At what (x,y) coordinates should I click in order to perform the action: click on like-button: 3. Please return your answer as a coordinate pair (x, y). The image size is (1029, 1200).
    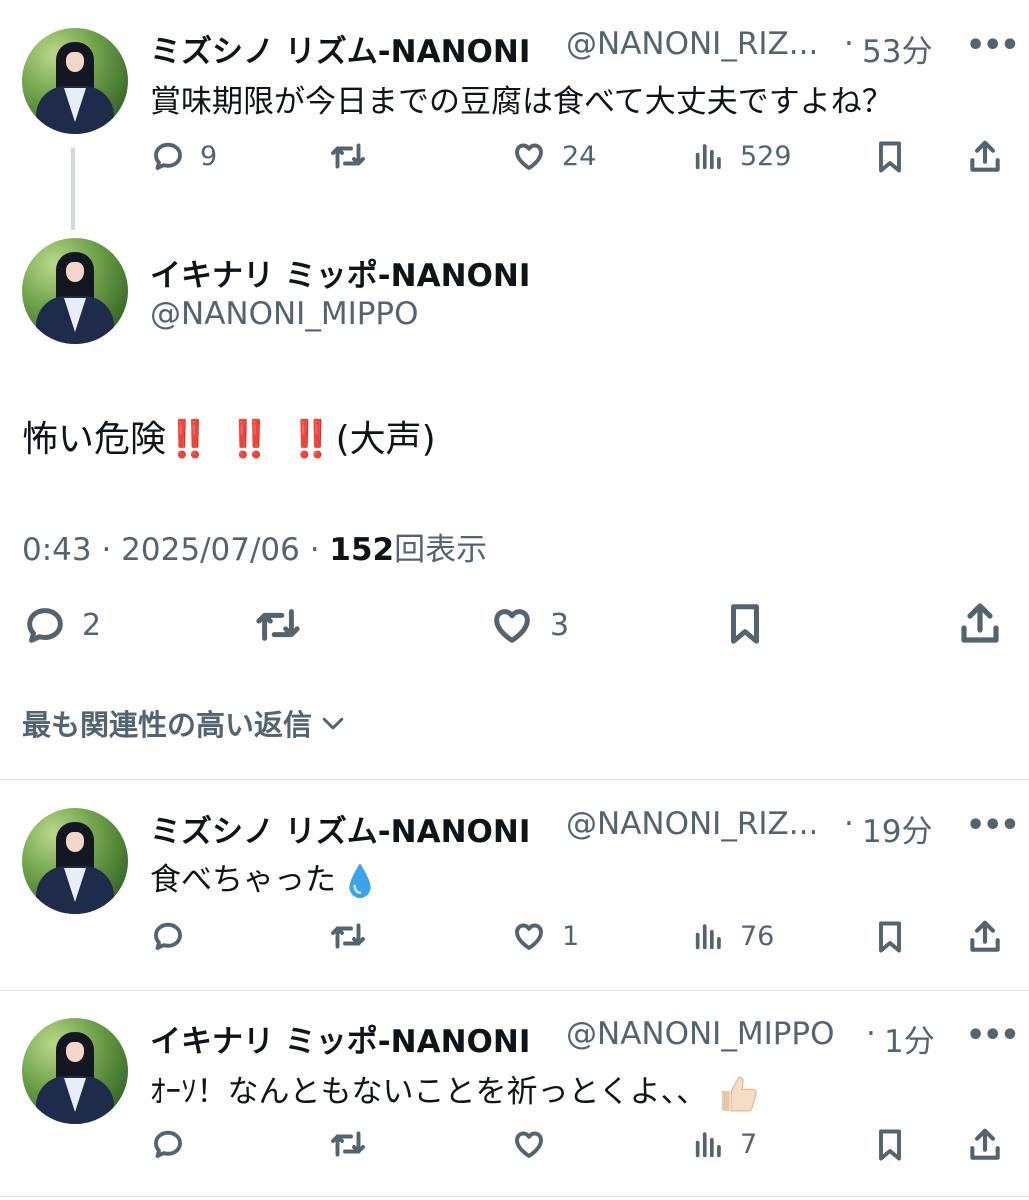
    Looking at the image, I should click on (528, 625).